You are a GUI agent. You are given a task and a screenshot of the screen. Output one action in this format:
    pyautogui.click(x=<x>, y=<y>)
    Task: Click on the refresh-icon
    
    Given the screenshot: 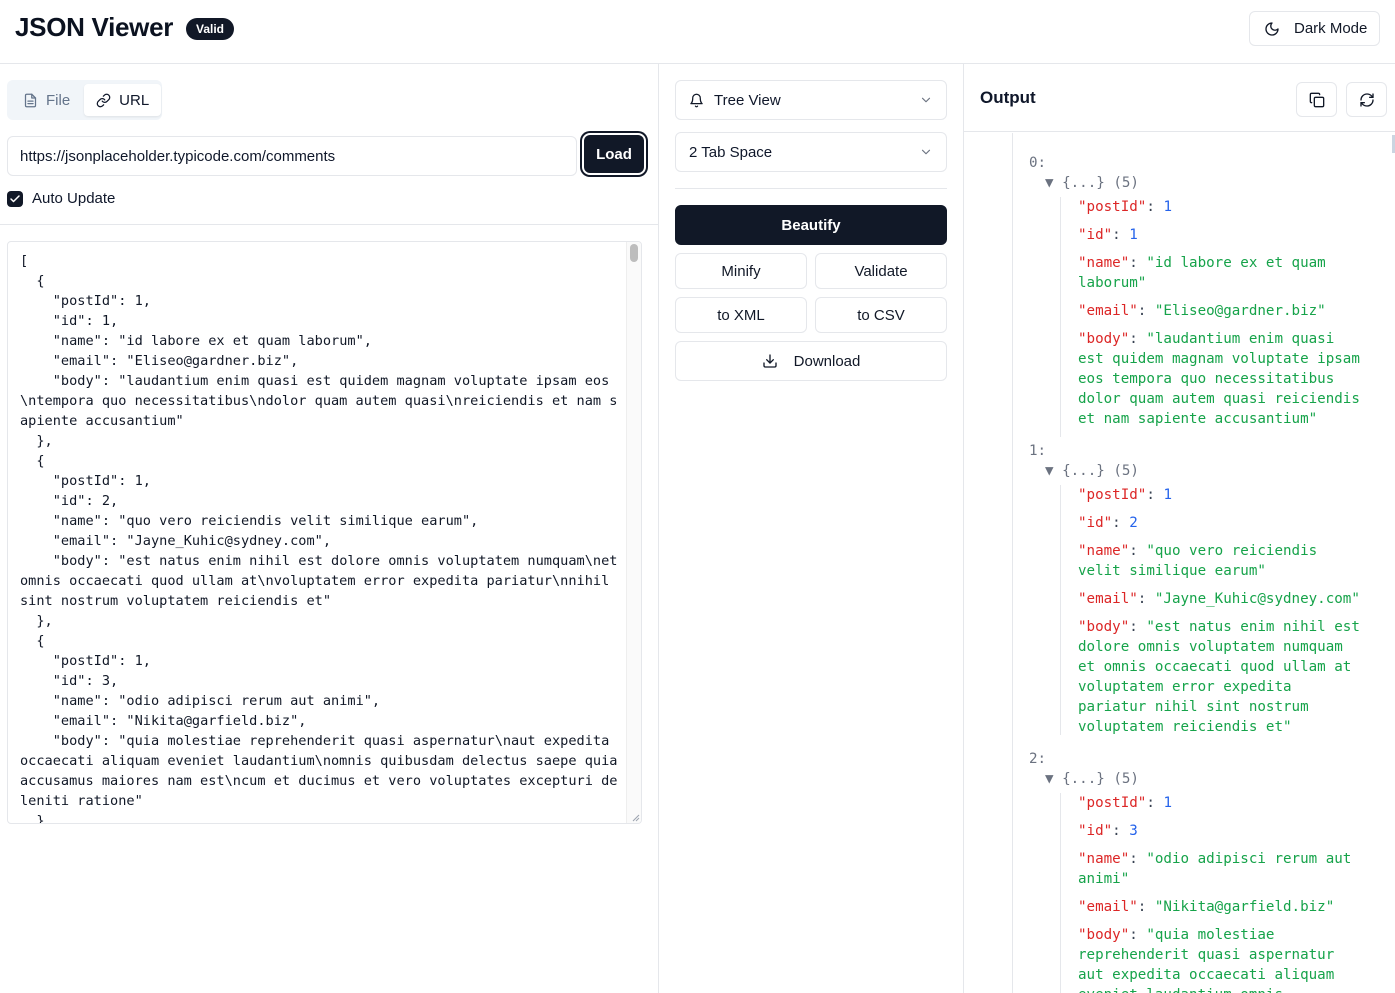 What is the action you would take?
    pyautogui.click(x=1366, y=99)
    